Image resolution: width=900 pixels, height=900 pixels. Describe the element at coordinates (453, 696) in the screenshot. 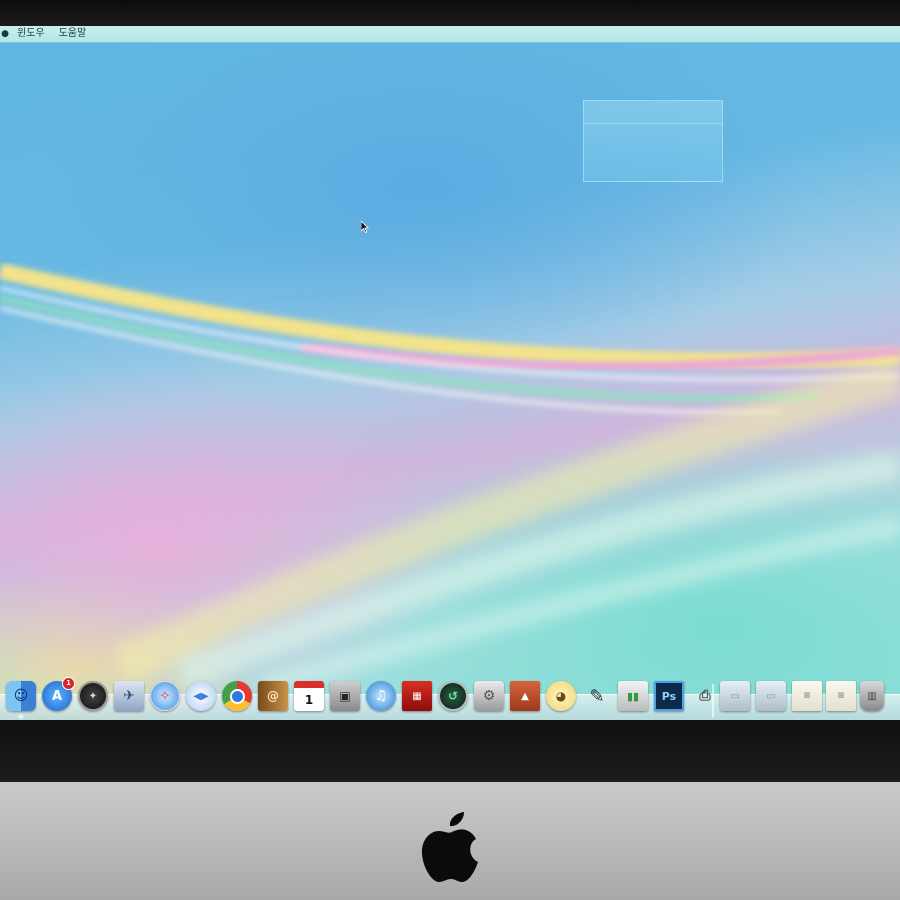

I see `time-machine-icon: ↺` at that location.